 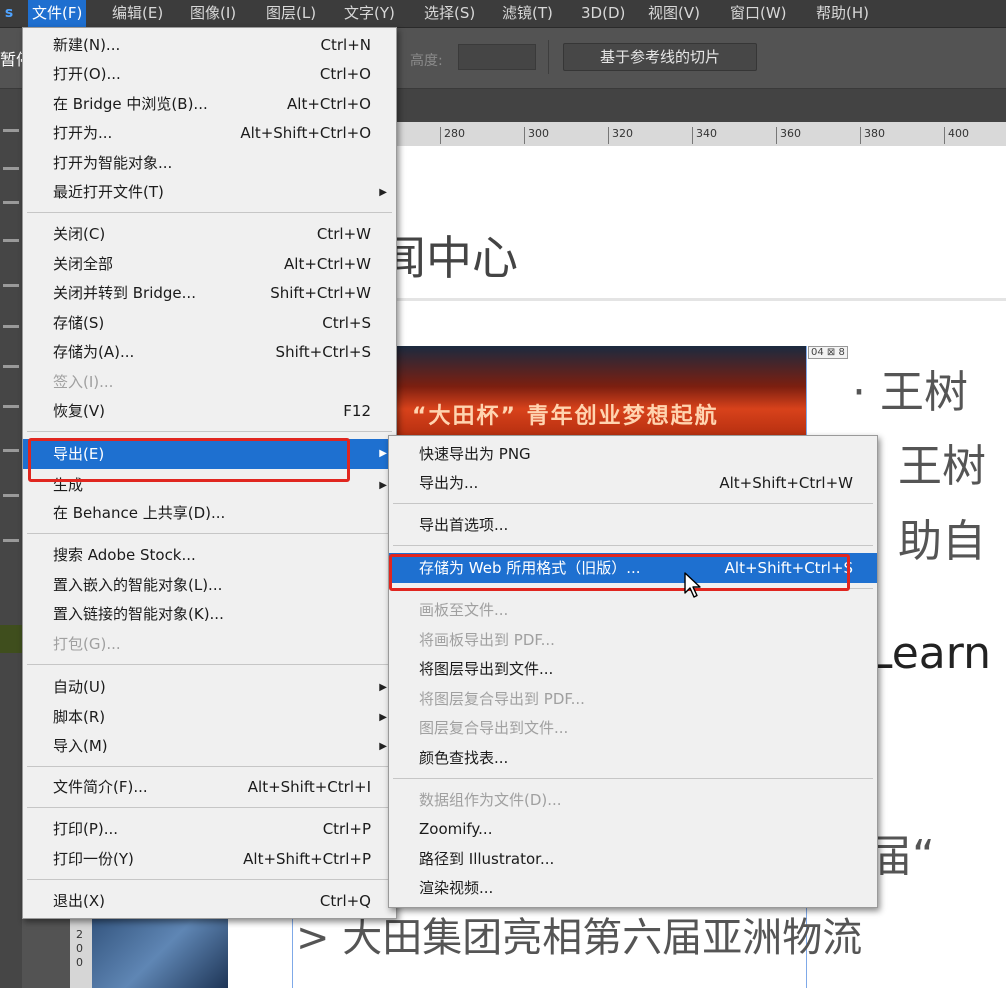 What do you see at coordinates (209, 746) in the screenshot?
I see `menu-item-import: 导入(M) ▶` at bounding box center [209, 746].